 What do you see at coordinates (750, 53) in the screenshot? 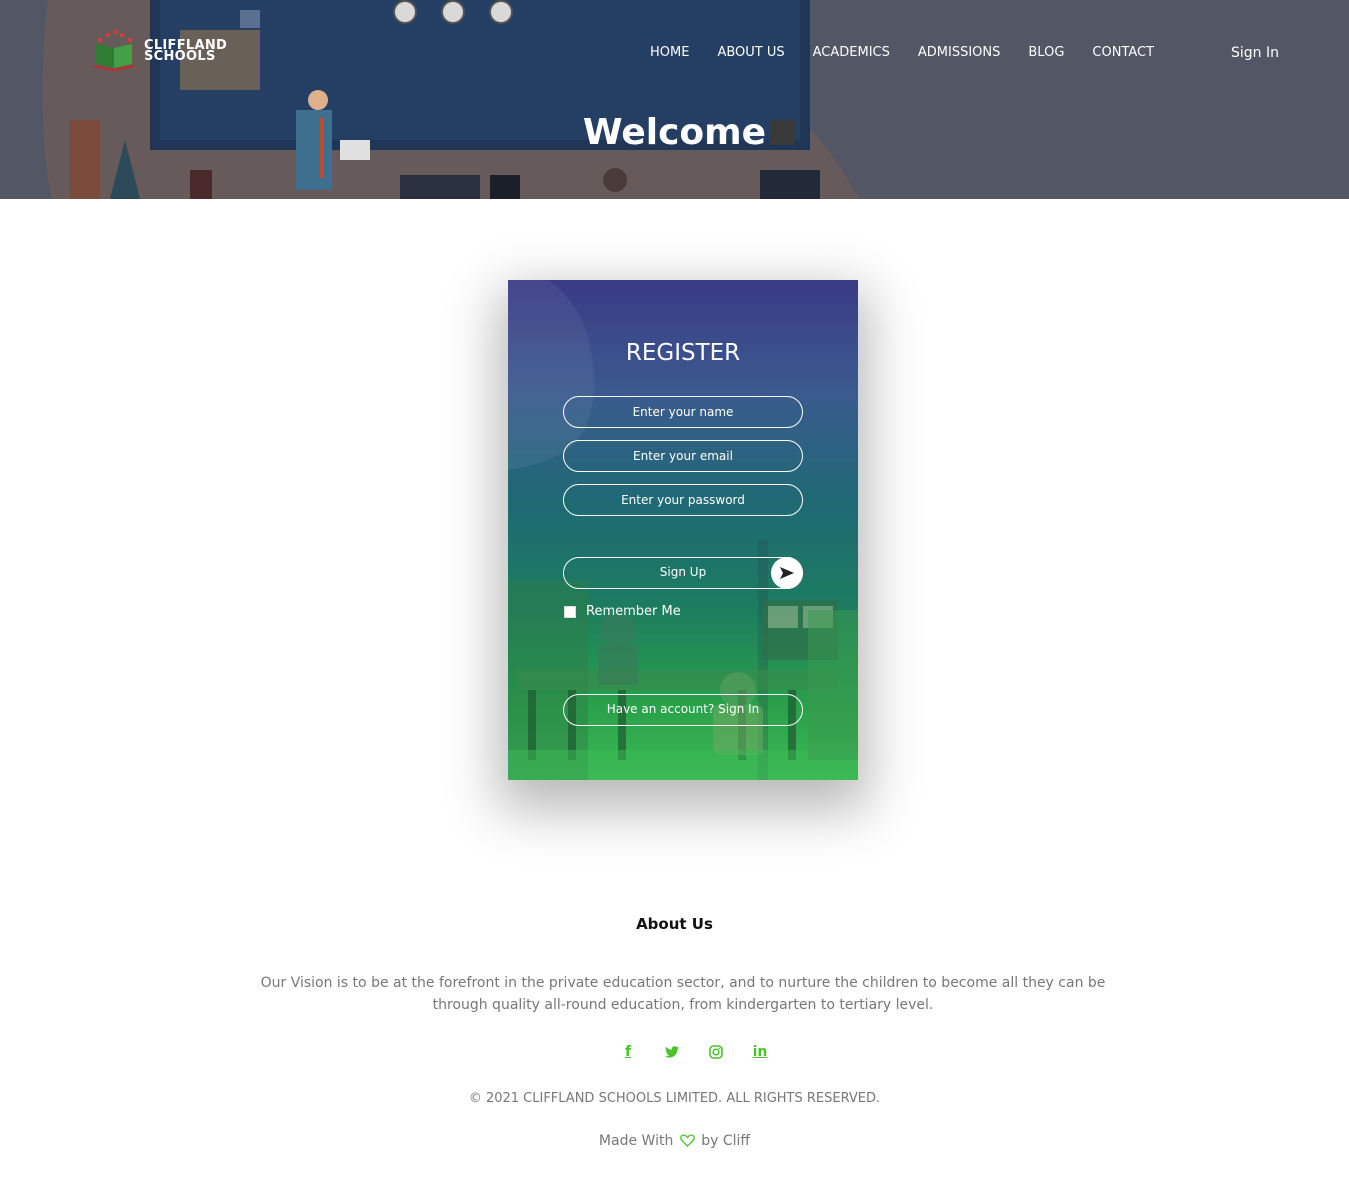
I see `nav-about-us: ABOUT US` at bounding box center [750, 53].